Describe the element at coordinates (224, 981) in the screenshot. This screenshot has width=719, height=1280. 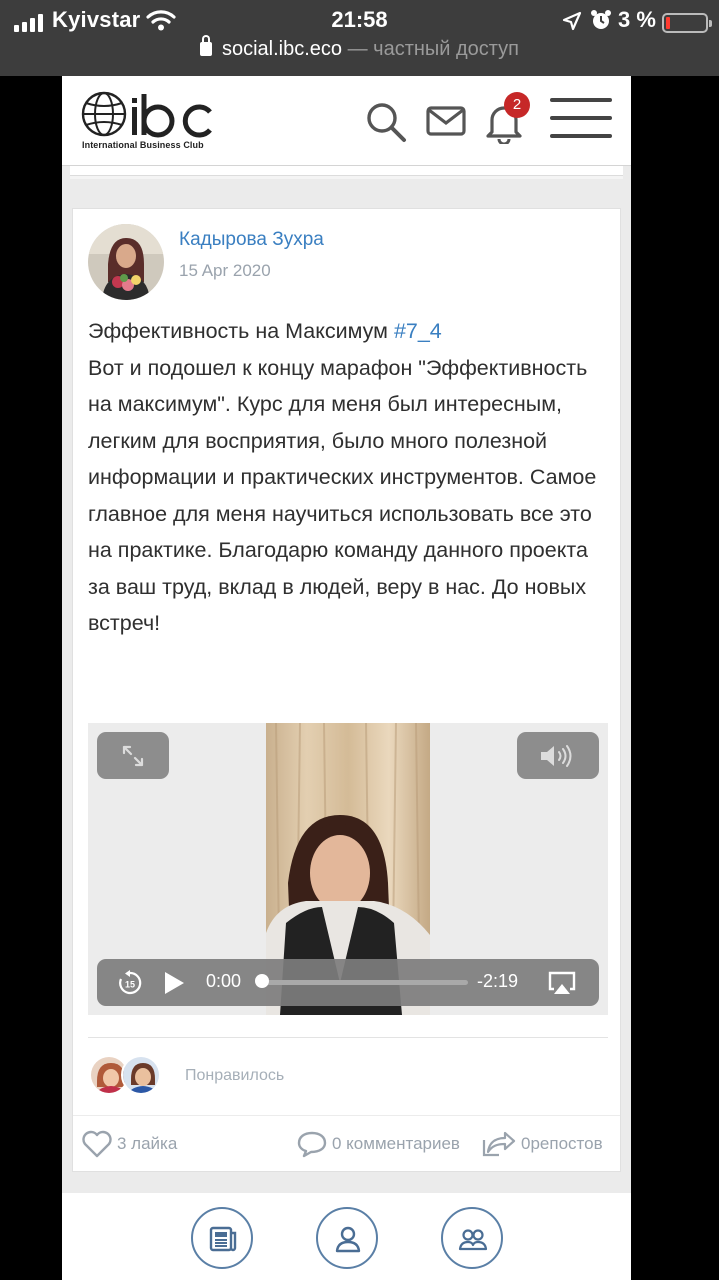
I see `video-current-time: 0:00` at that location.